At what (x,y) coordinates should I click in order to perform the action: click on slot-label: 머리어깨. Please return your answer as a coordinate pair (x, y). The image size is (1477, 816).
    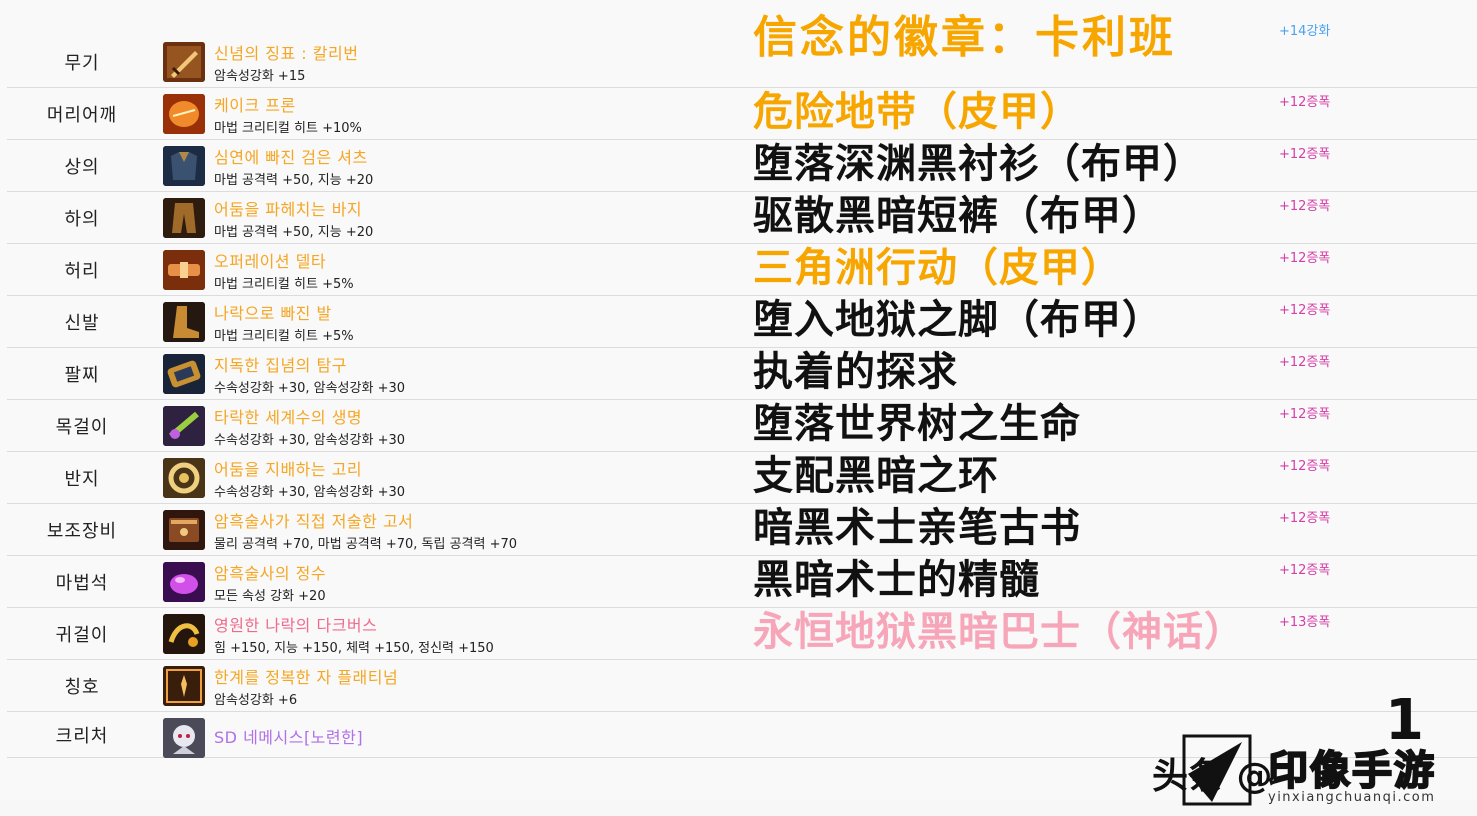
    Looking at the image, I should click on (82, 115).